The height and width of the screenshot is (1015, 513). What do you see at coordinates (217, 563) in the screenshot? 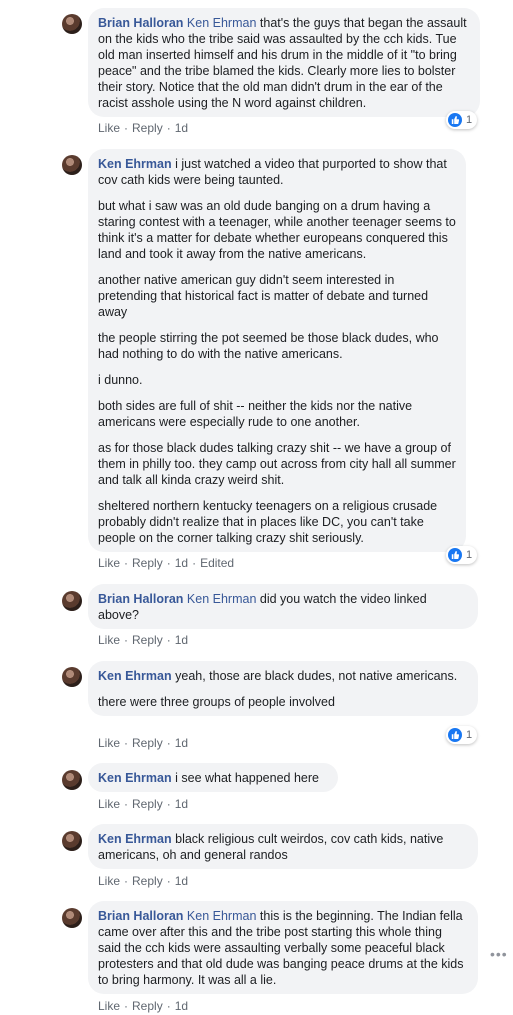
I see `edited-label: Edited` at bounding box center [217, 563].